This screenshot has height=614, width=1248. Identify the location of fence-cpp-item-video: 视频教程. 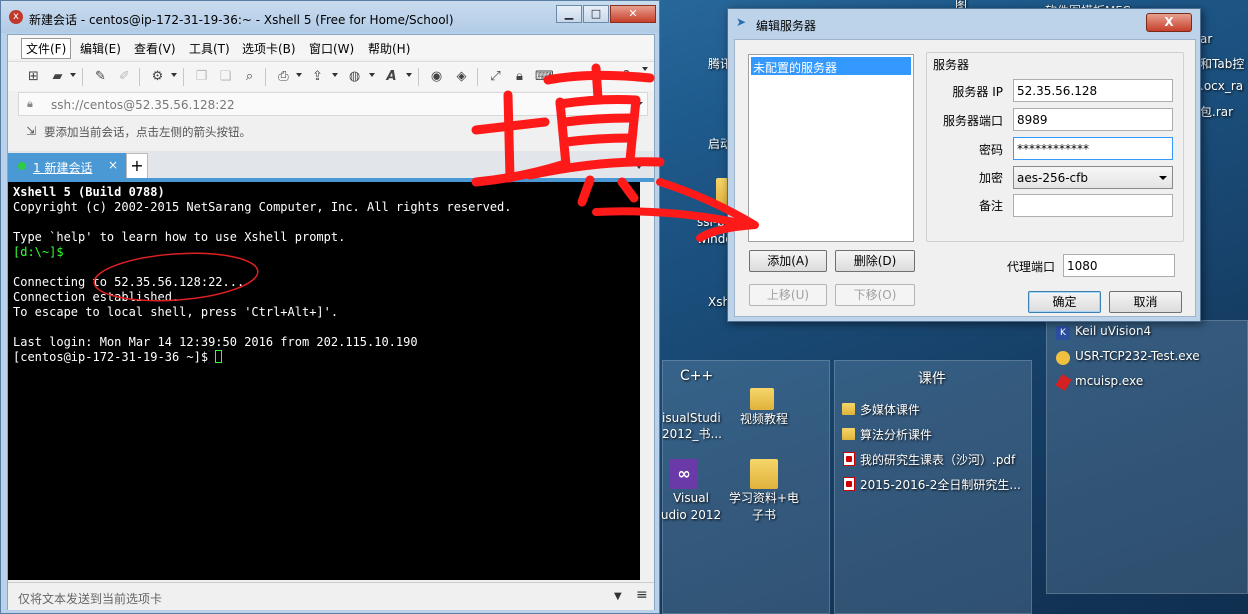
(764, 418).